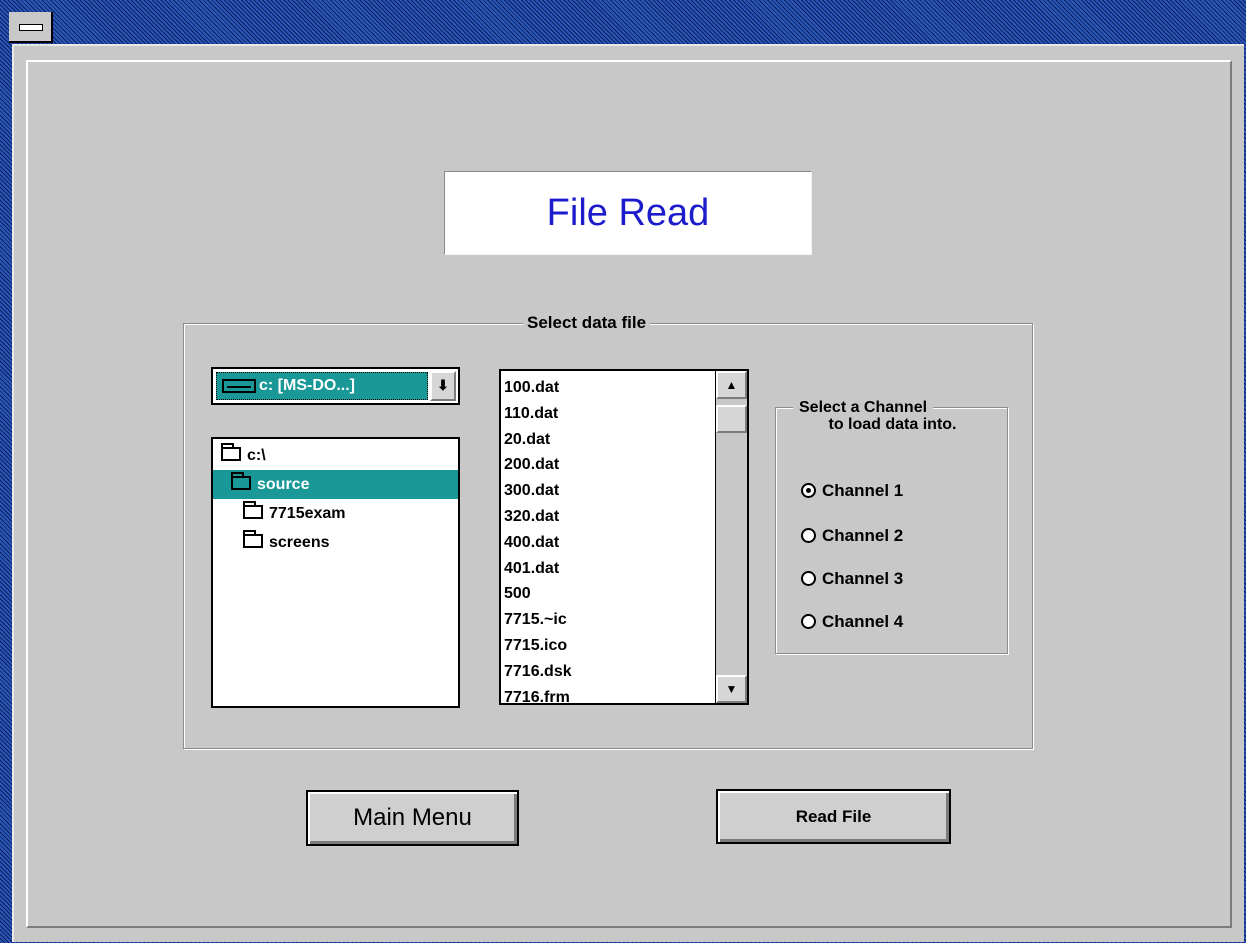 This screenshot has height=943, width=1246. What do you see at coordinates (538, 440) in the screenshot?
I see `file-item: 20.dat` at bounding box center [538, 440].